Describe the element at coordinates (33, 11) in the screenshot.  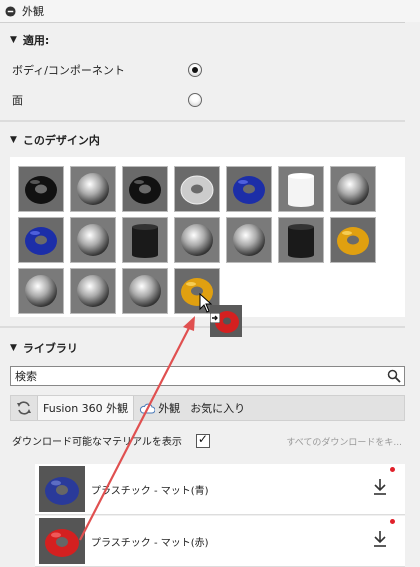
I see `panel-title: 外観` at that location.